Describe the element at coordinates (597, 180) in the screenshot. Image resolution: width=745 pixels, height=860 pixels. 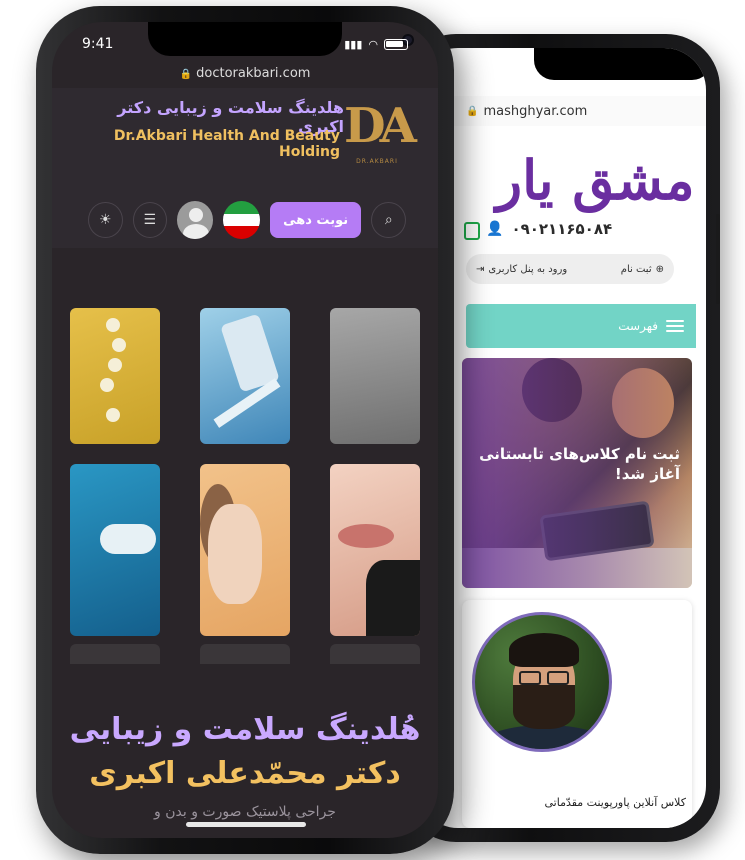
I see `site-logo: مشق یار` at that location.